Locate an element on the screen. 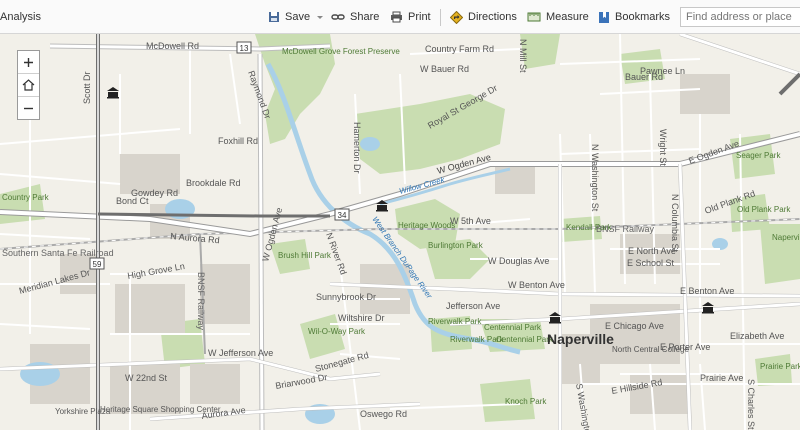  chevron-down-icon is located at coordinates (320, 17).